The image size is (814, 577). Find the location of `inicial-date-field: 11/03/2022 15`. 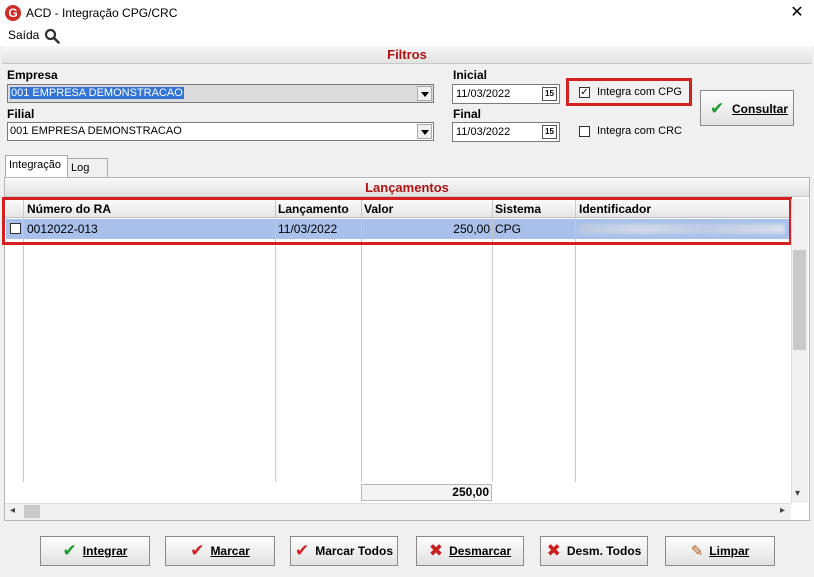

inicial-date-field: 11/03/2022 15 is located at coordinates (506, 94).